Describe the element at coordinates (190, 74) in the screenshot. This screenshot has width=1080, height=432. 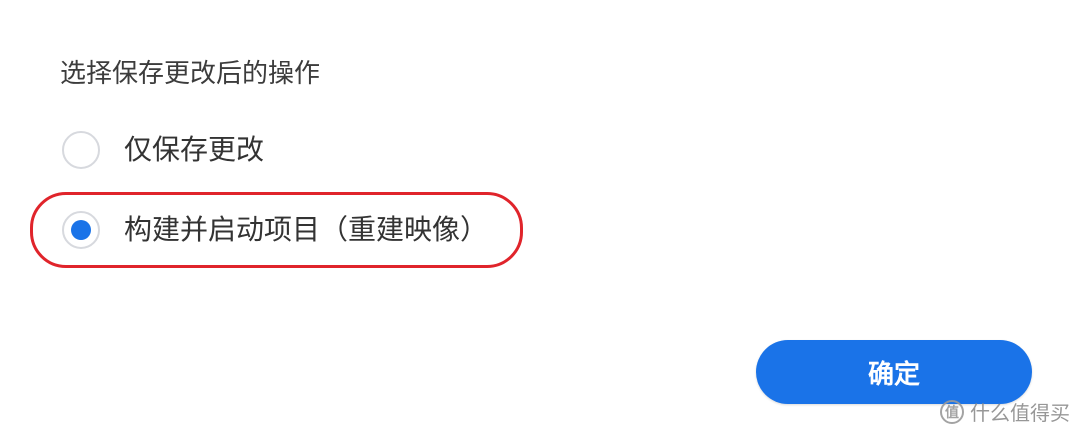
I see `prompt-label: 选择保存更改后的操作` at that location.